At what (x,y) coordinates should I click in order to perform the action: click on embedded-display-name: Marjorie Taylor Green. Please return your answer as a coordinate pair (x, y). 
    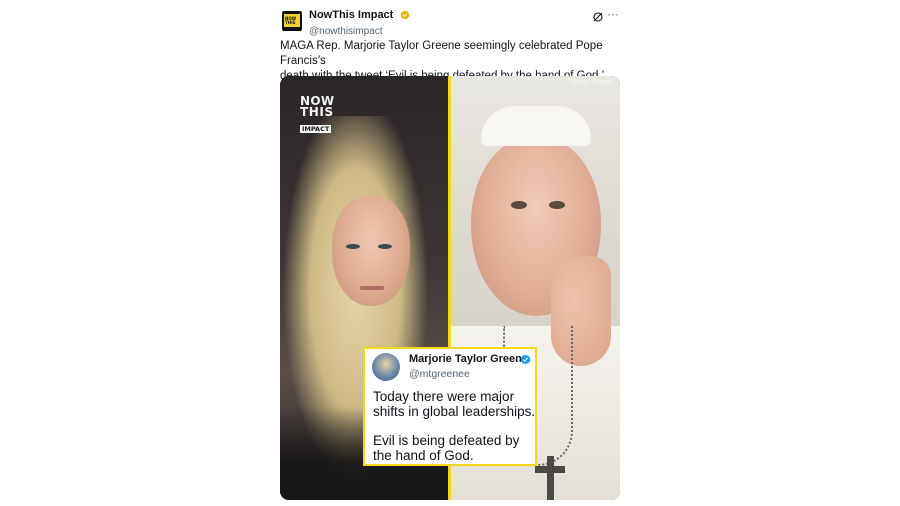
    Looking at the image, I should click on (465, 359).